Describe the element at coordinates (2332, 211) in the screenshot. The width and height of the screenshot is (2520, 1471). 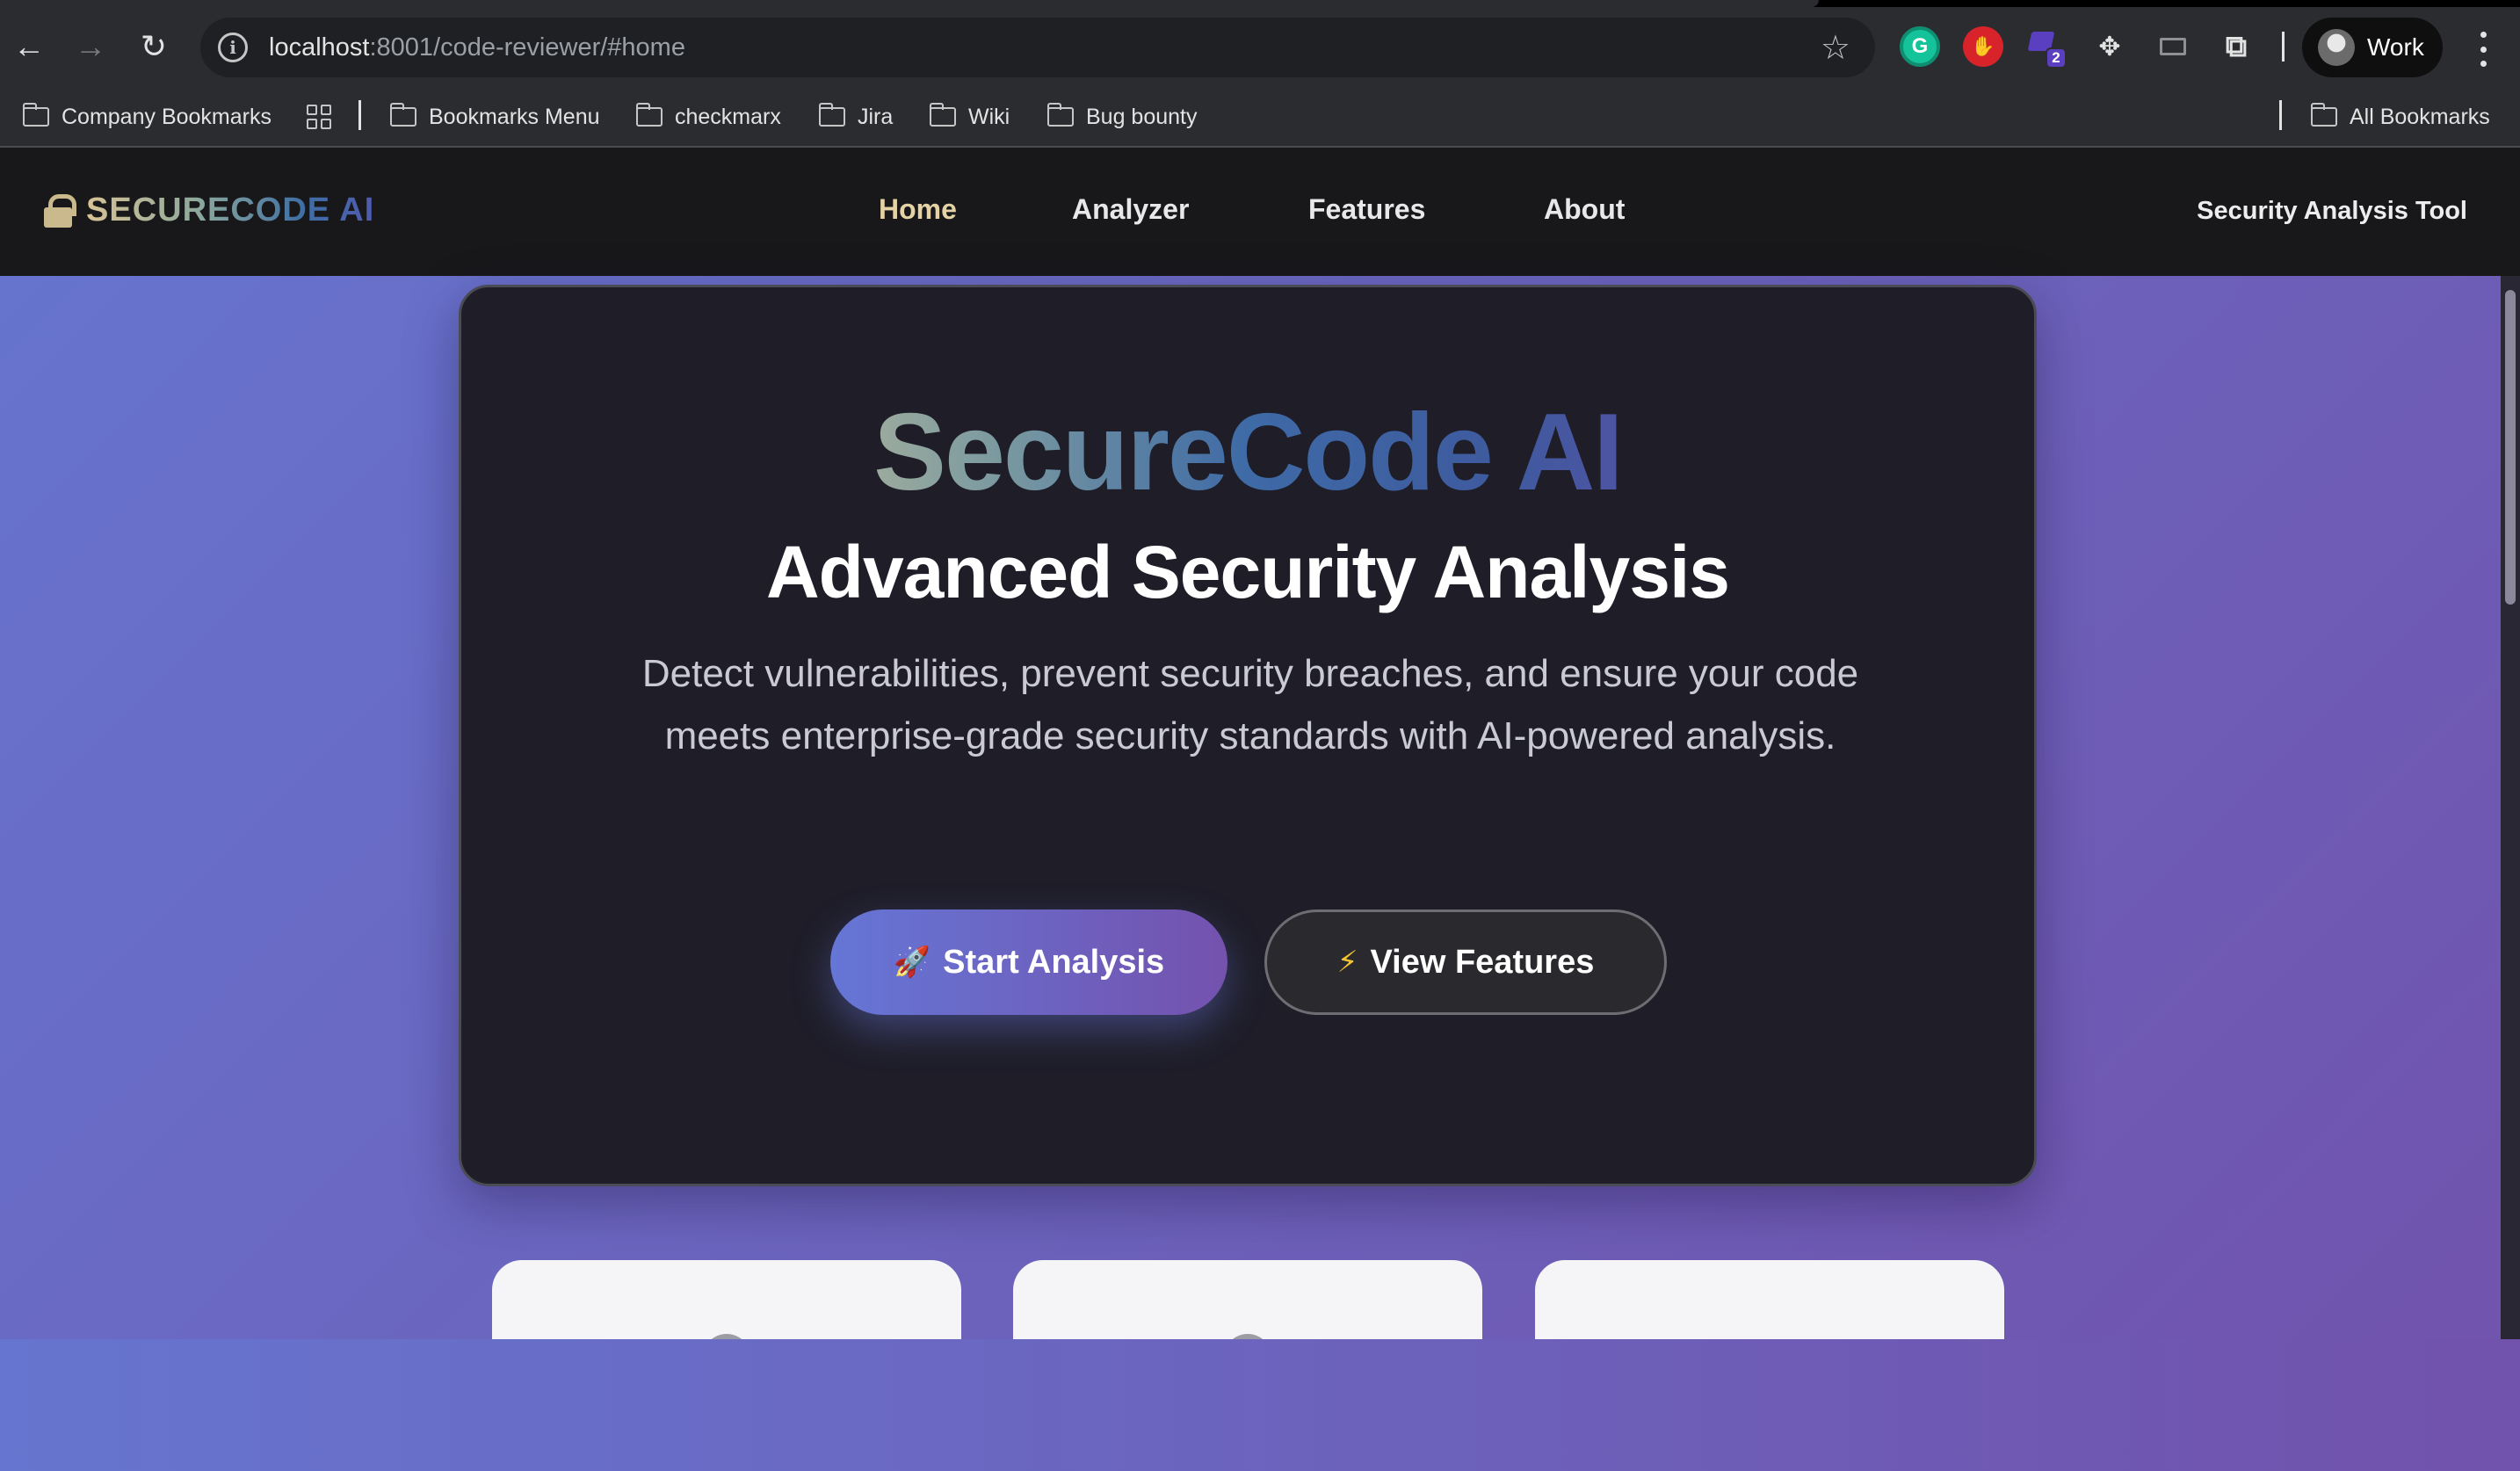
I see `nav-tagline: Security Analysis Tool` at that location.